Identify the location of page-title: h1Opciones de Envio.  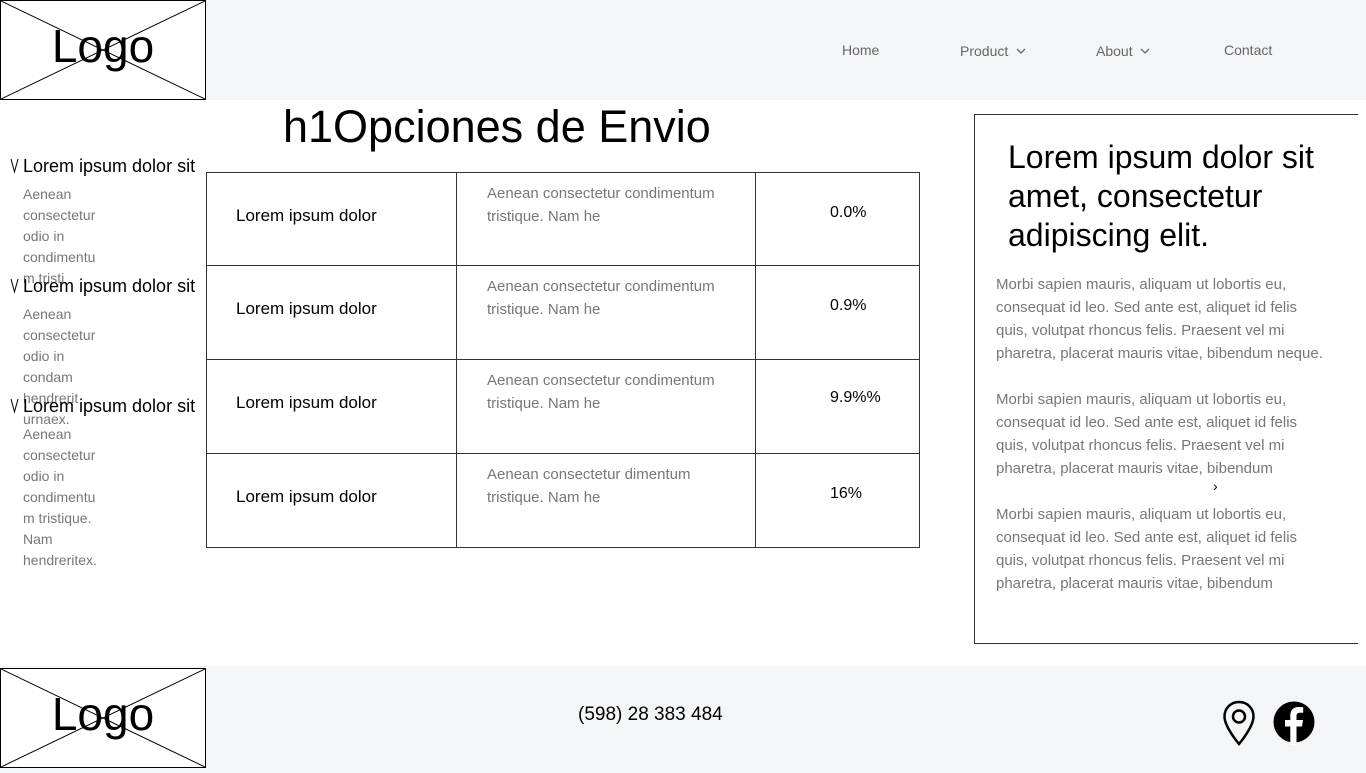
(497, 126).